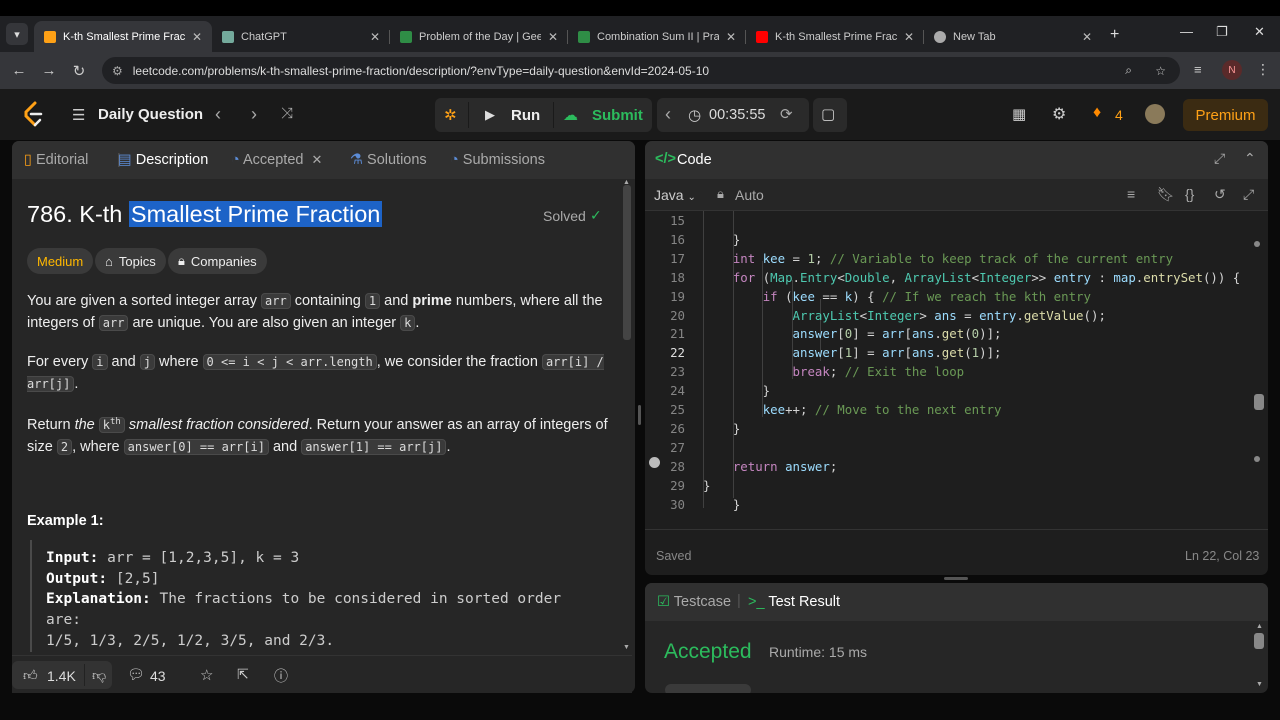 The width and height of the screenshot is (1280, 720). What do you see at coordinates (1128, 70) in the screenshot?
I see `zoom-icon: ⌕` at bounding box center [1128, 70].